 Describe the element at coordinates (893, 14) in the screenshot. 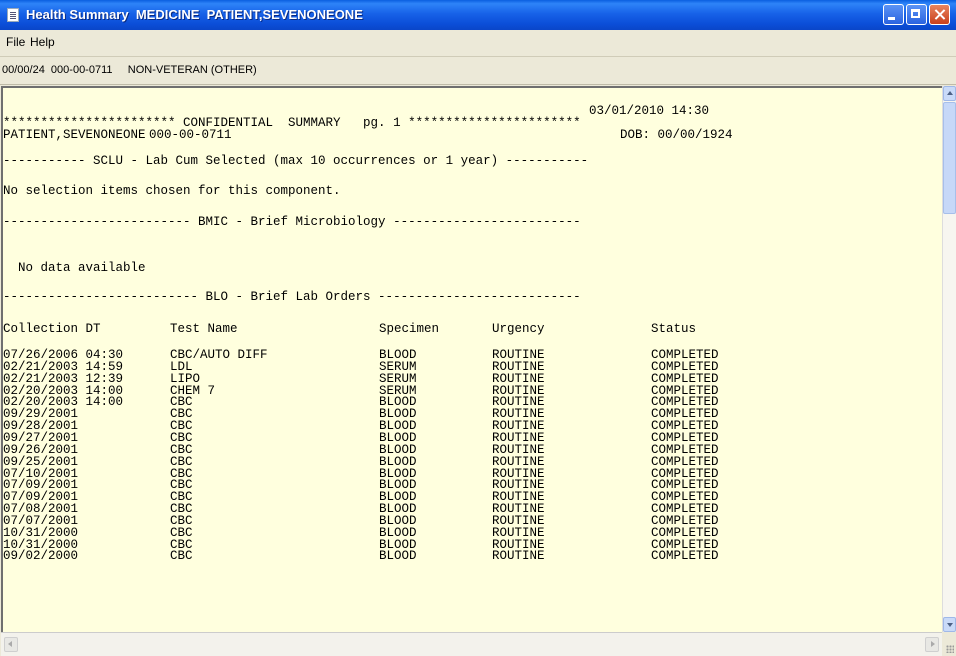

I see `minimize-button` at that location.